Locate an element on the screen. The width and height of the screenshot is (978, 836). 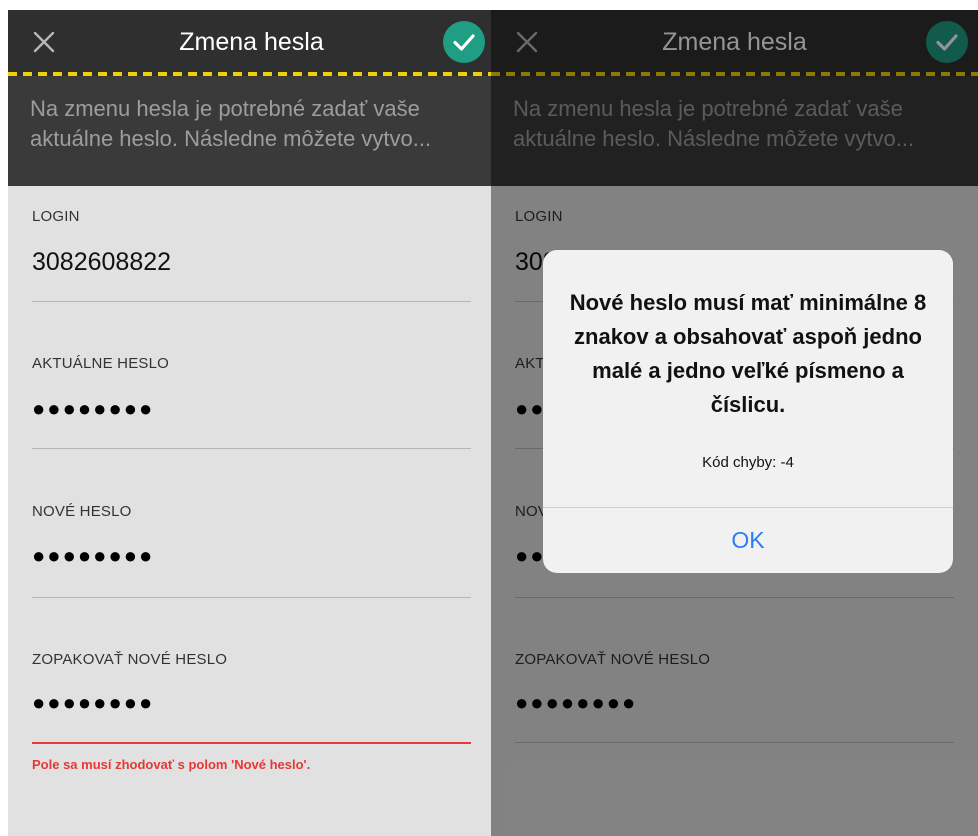
current-password-underline is located at coordinates (251, 448).